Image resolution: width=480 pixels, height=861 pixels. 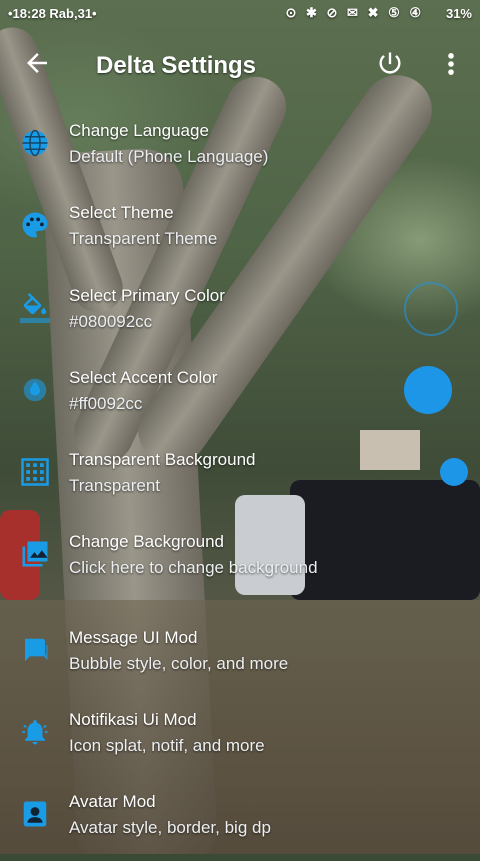 I want to click on page-title: Delta Settings, so click(x=176, y=65).